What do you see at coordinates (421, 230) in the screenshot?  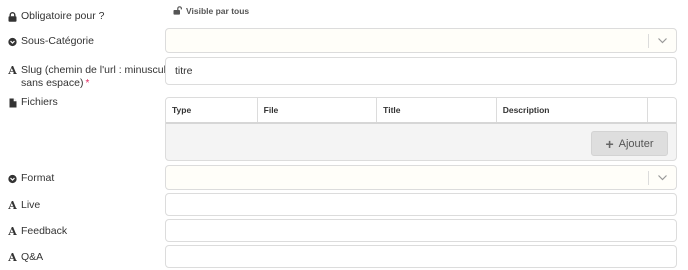 I see `feedback-input` at bounding box center [421, 230].